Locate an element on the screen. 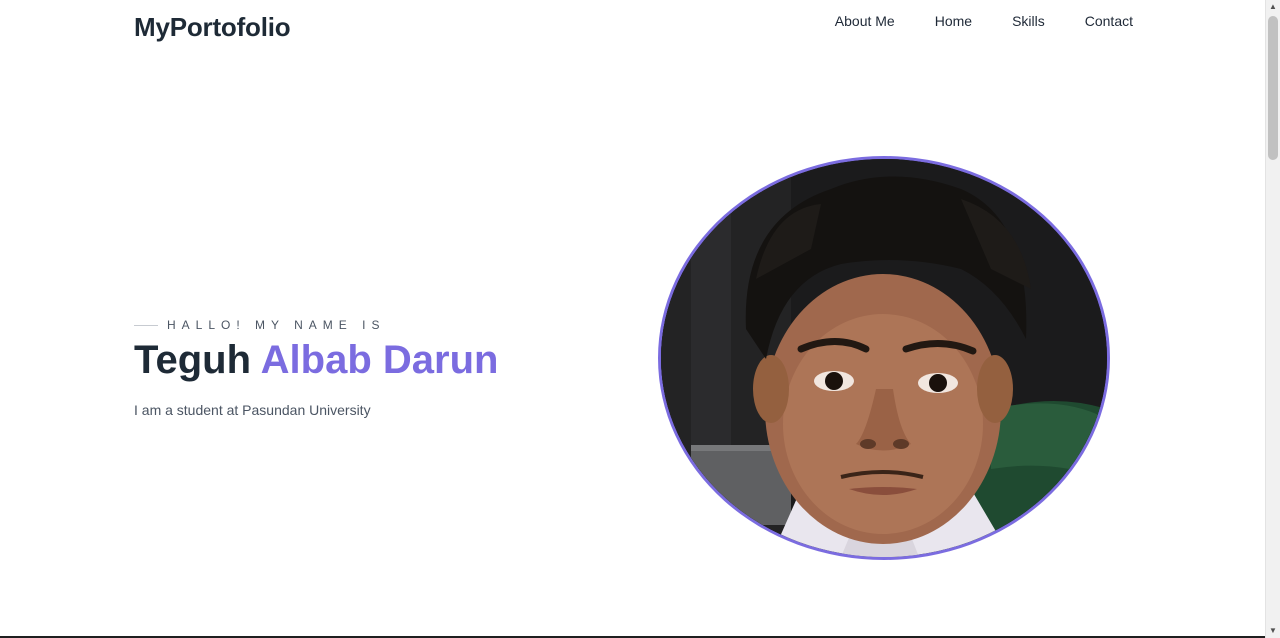 The height and width of the screenshot is (638, 1280). scroll-down-icon: ▼ is located at coordinates (1273, 631).